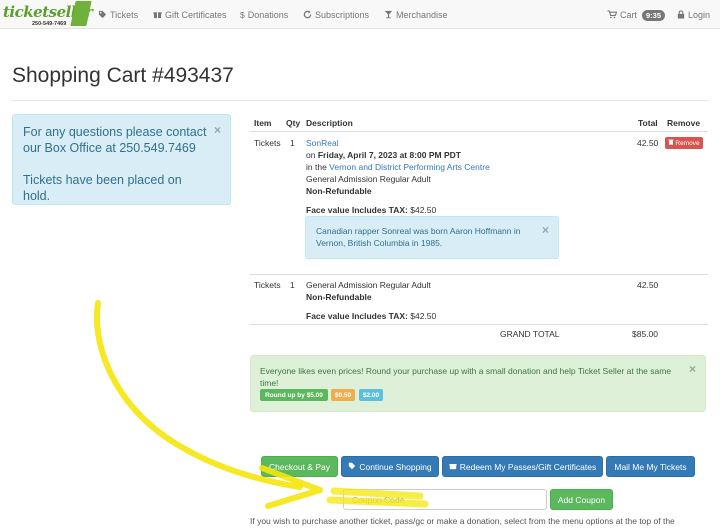  What do you see at coordinates (530, 334) in the screenshot?
I see `grand-total-label: GRAND TOTAL` at bounding box center [530, 334].